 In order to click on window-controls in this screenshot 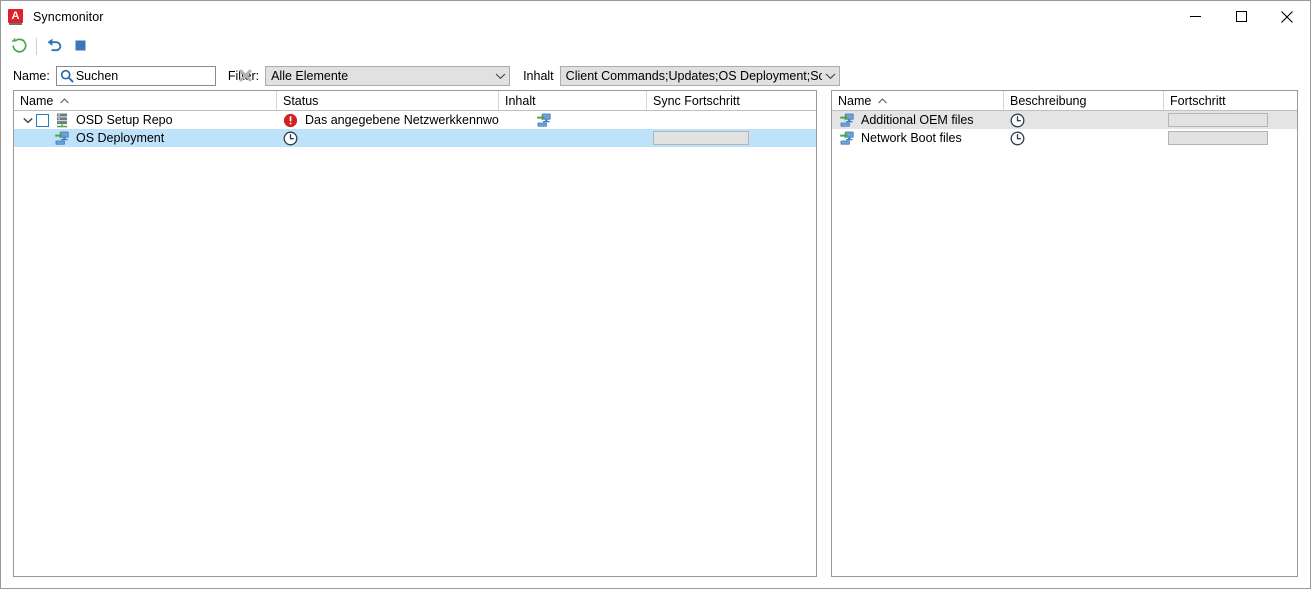, I will do `click(1241, 16)`.